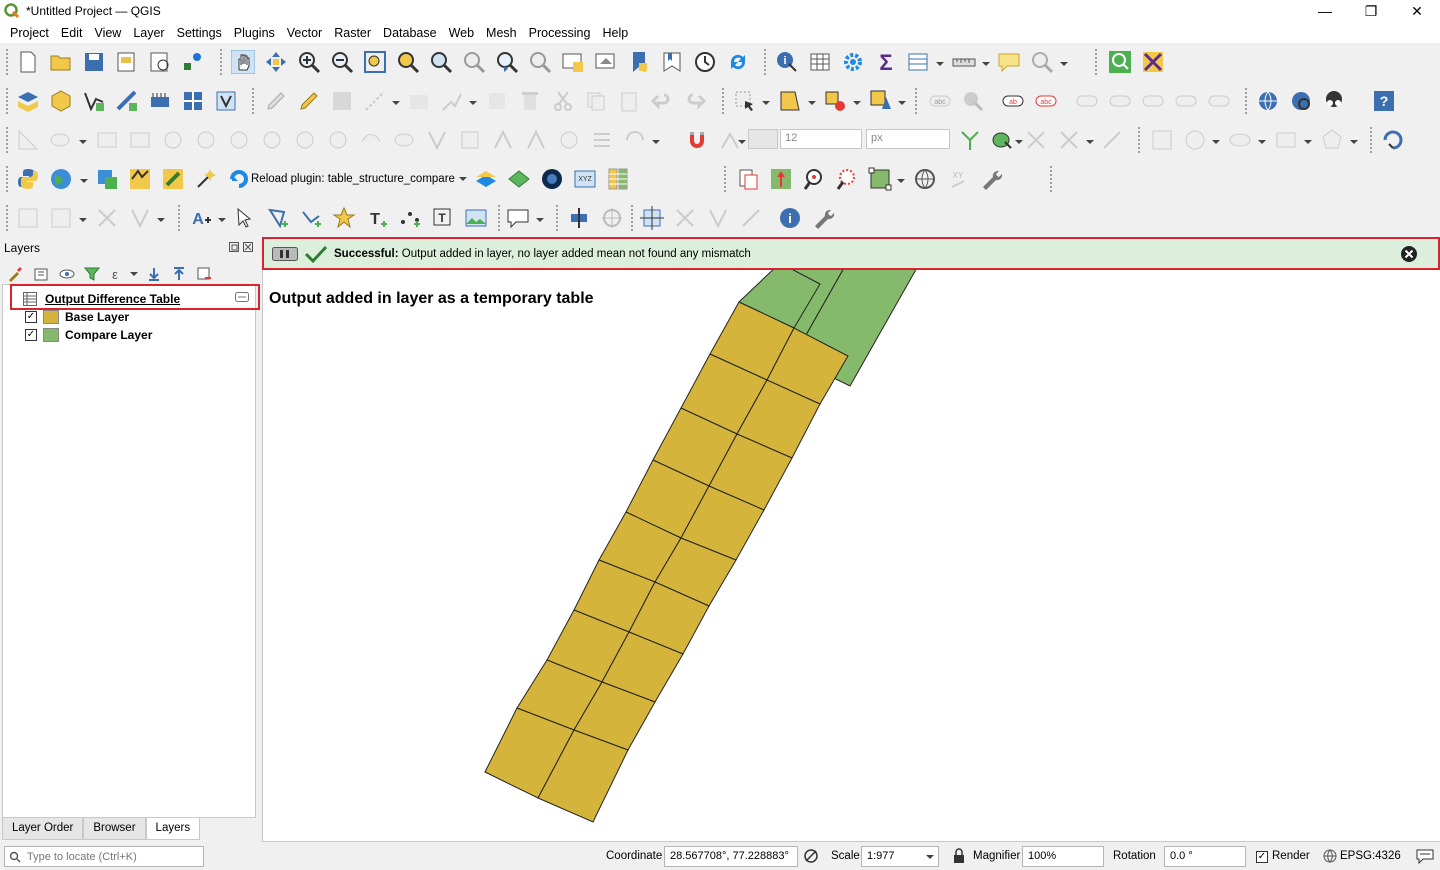 The width and height of the screenshot is (1440, 870). Describe the element at coordinates (140, 179) in the screenshot. I see `plugin-xy-tool-icon` at that location.